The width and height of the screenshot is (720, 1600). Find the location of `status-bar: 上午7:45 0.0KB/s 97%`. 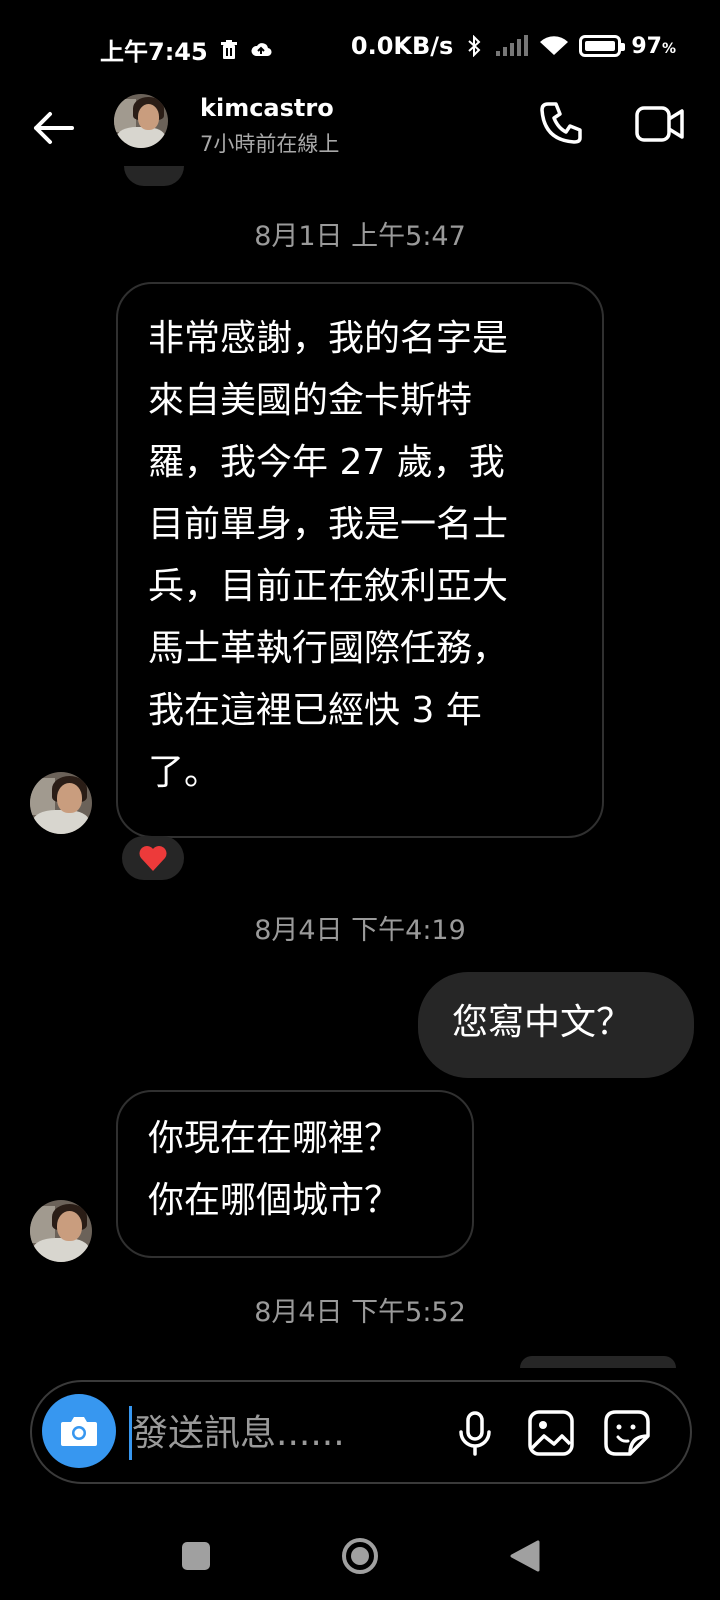

status-bar: 上午7:45 0.0KB/s 97% is located at coordinates (360, 48).